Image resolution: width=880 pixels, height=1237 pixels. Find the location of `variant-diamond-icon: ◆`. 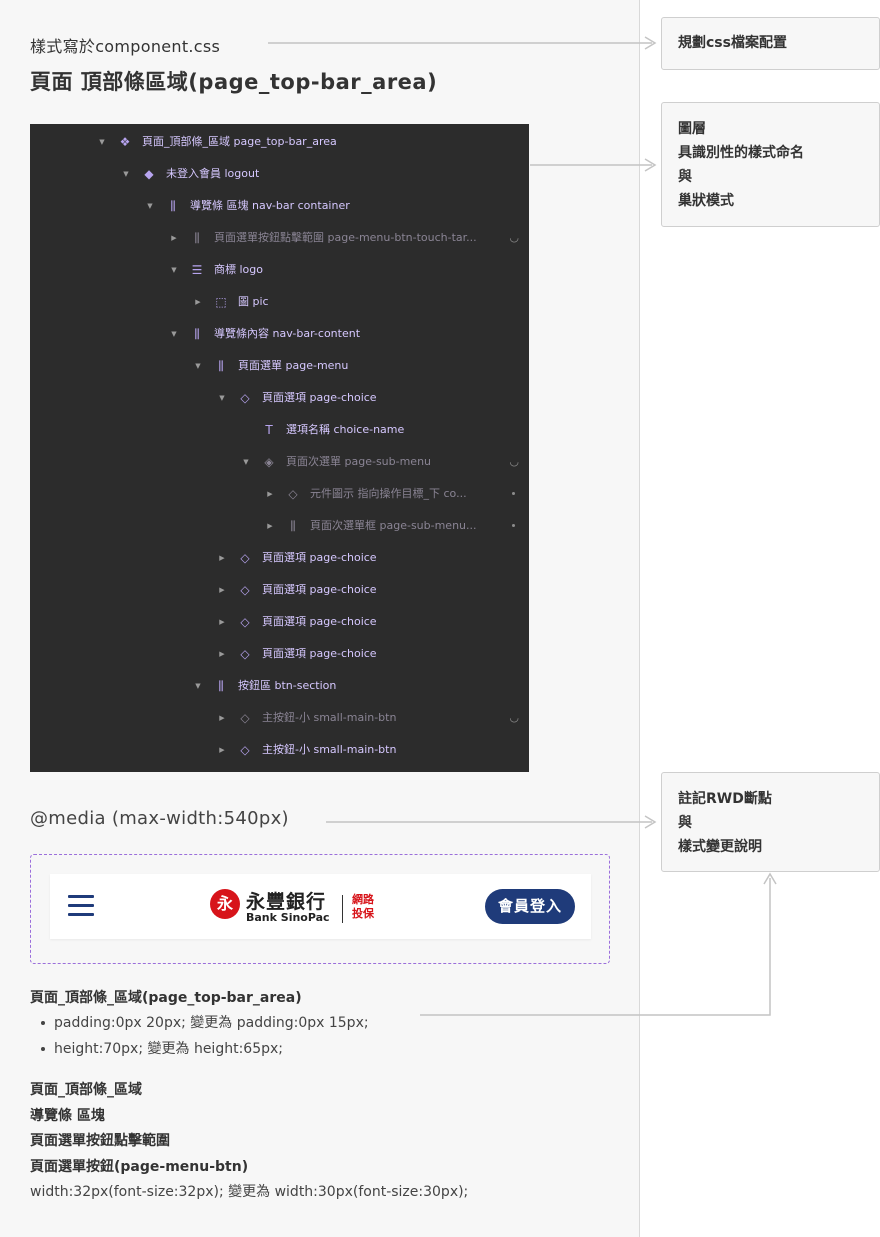

variant-diamond-icon: ◆ is located at coordinates (149, 174).